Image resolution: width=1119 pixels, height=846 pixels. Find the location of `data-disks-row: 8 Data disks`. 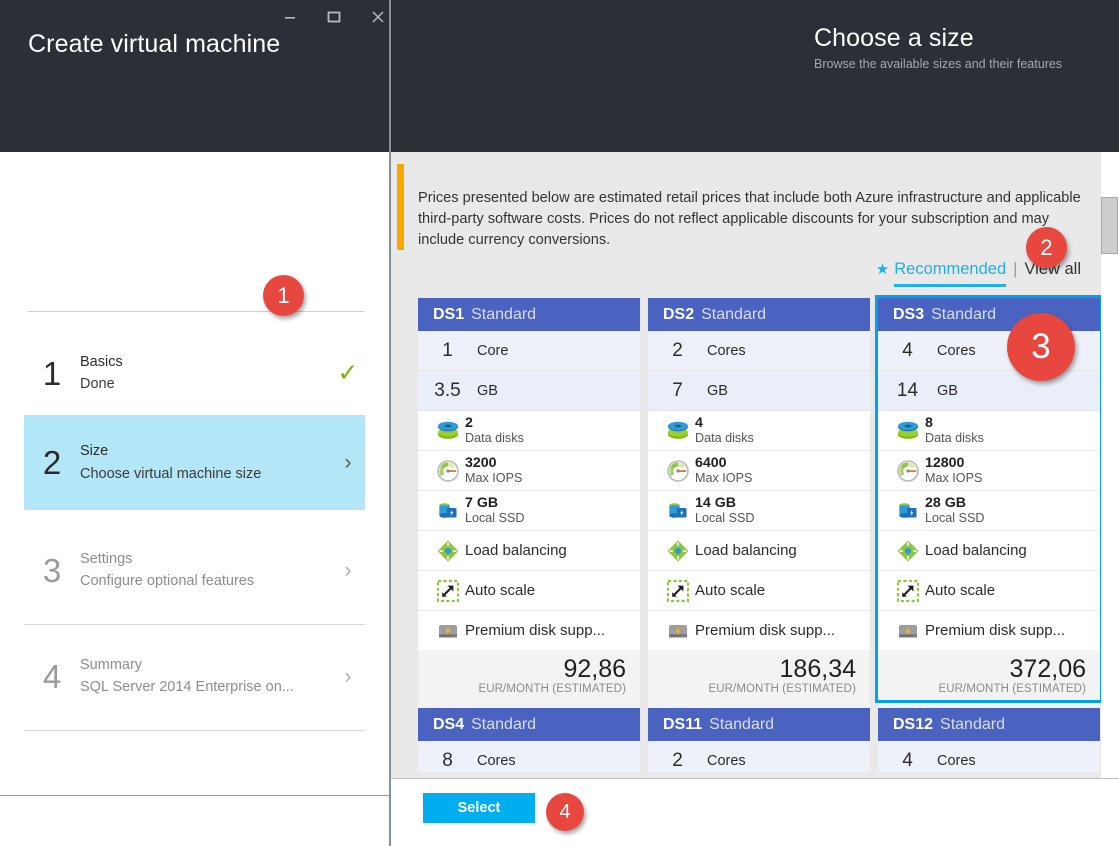

data-disks-row: 8 Data disks is located at coordinates (989, 431).